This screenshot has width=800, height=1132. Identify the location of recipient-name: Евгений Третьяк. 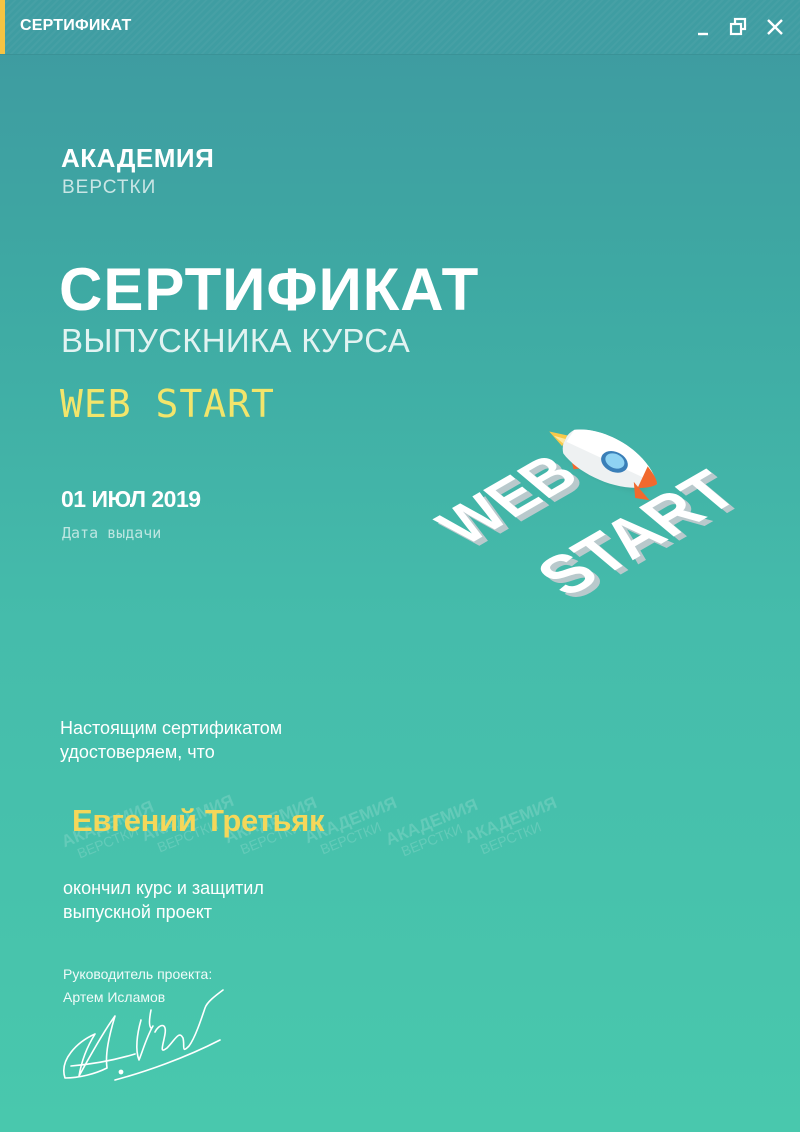
(198, 820).